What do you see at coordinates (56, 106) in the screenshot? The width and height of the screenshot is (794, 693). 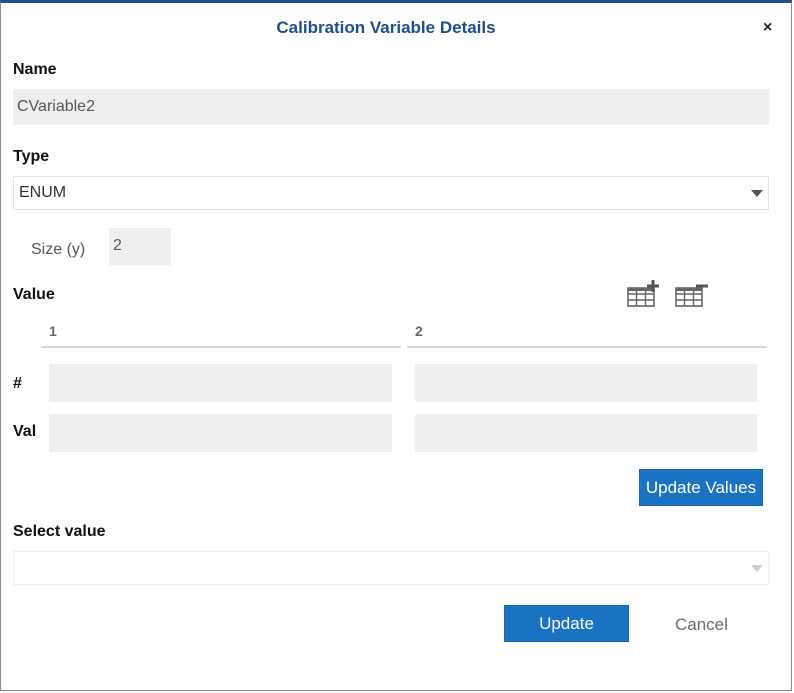 I see `name-value: CVariable2` at bounding box center [56, 106].